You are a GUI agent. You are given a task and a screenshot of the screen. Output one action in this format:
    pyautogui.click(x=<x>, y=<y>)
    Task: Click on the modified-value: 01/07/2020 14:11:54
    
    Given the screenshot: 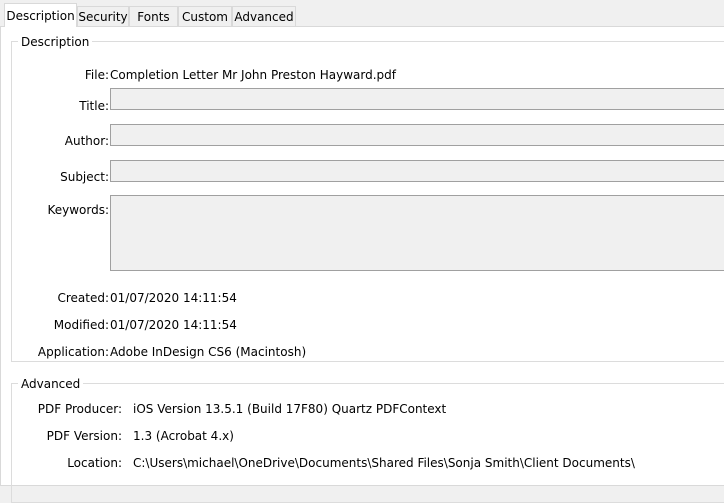 What is the action you would take?
    pyautogui.click(x=173, y=325)
    